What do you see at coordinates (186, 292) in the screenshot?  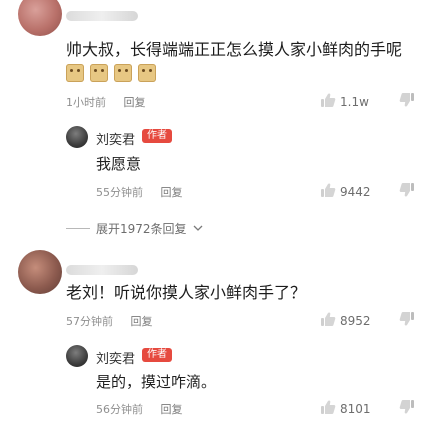 I see `comment-text: 老刘！听说你摸人家小鲜肉手了？` at bounding box center [186, 292].